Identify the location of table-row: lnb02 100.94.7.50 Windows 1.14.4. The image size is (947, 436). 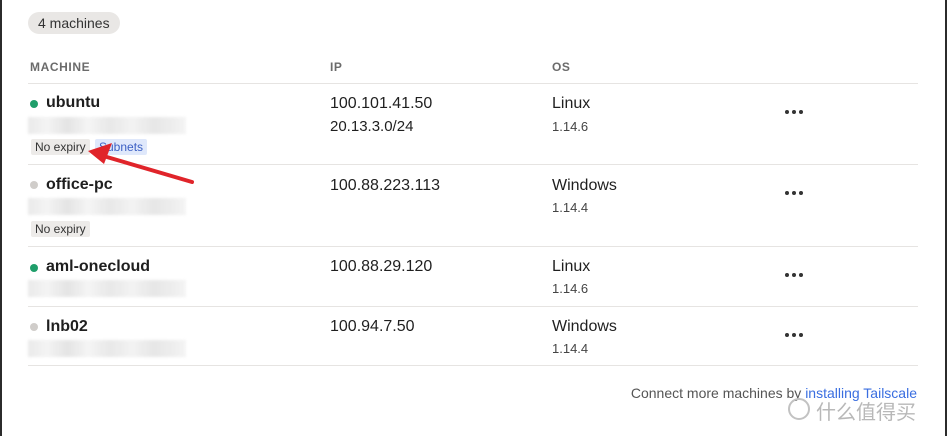
(473, 336).